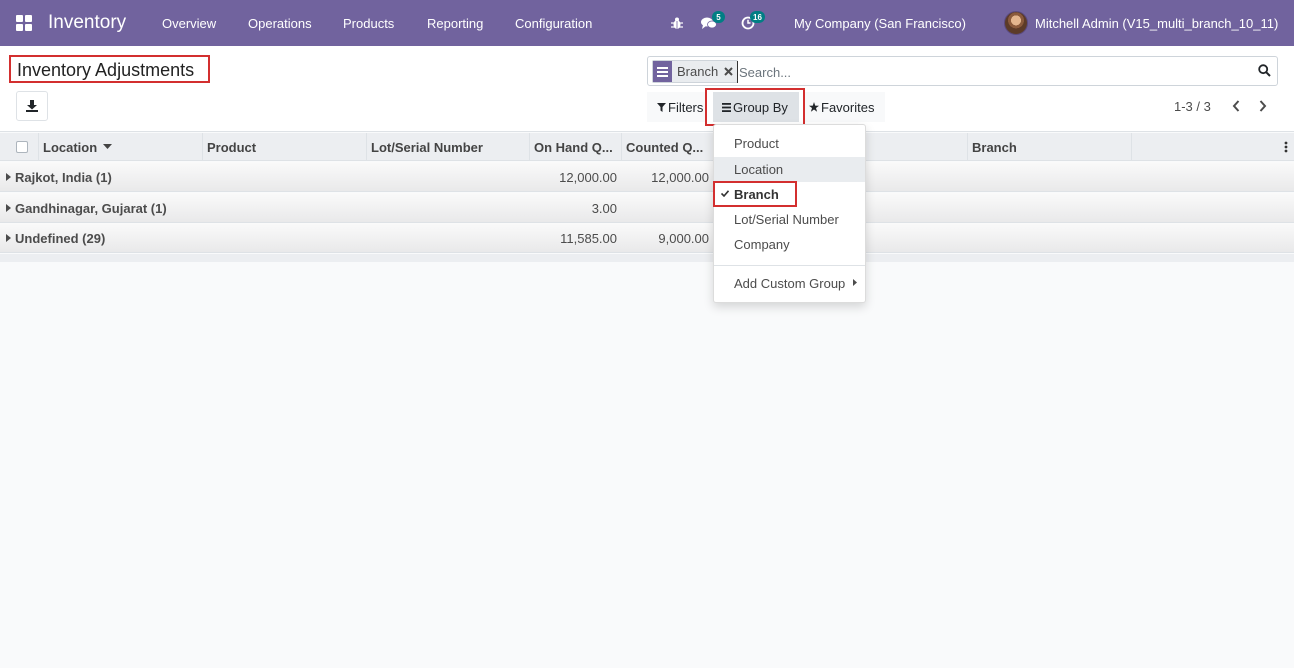 The height and width of the screenshot is (668, 1294). What do you see at coordinates (1236, 106) in the screenshot?
I see `pager-previous-chevron-left-icon` at bounding box center [1236, 106].